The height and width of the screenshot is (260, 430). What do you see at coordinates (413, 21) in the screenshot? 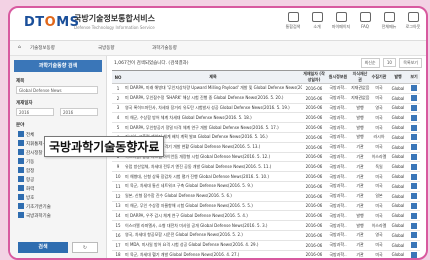
I see `nav-logout: 로그아웃` at bounding box center [413, 21].